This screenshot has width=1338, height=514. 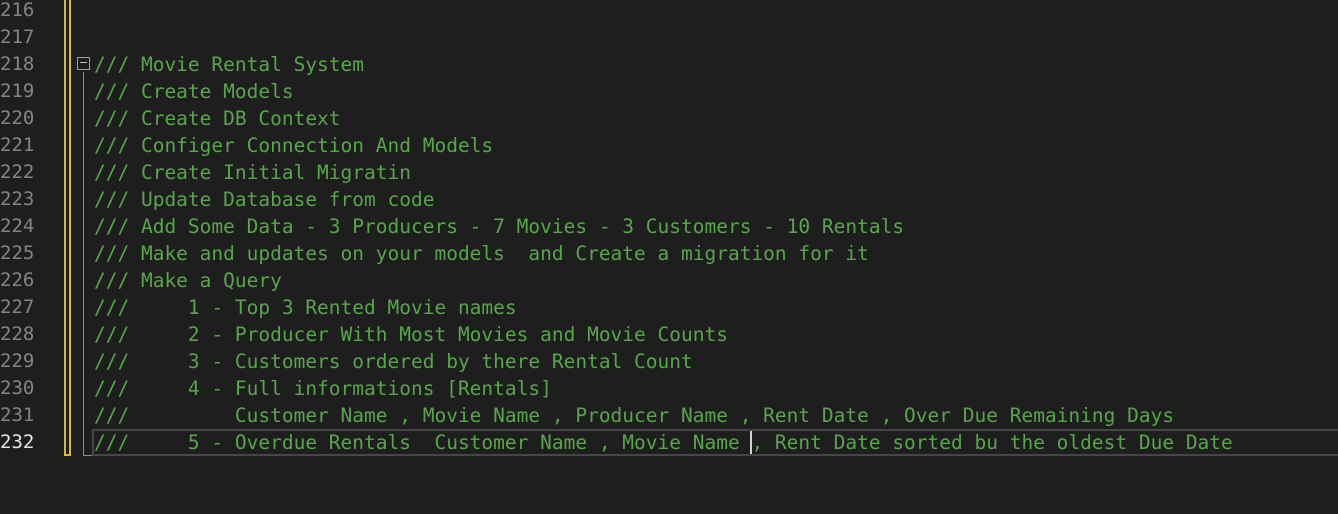 What do you see at coordinates (17, 361) in the screenshot?
I see `line-number: 229` at bounding box center [17, 361].